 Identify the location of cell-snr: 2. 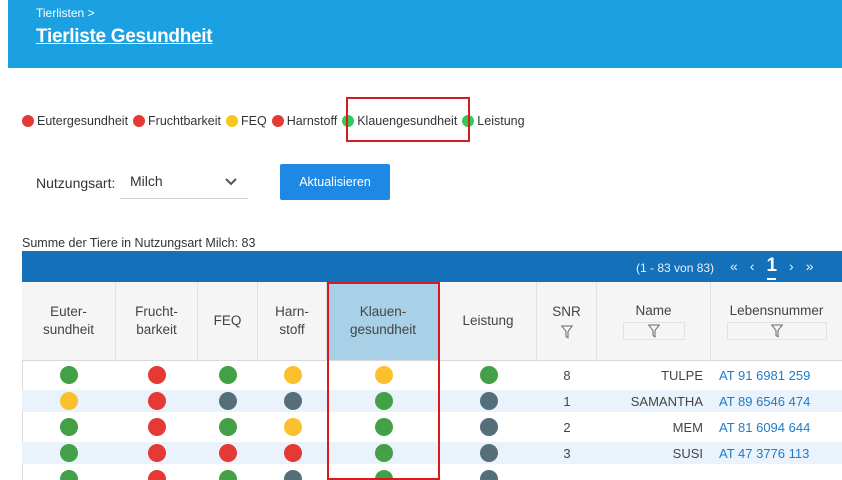
(567, 427).